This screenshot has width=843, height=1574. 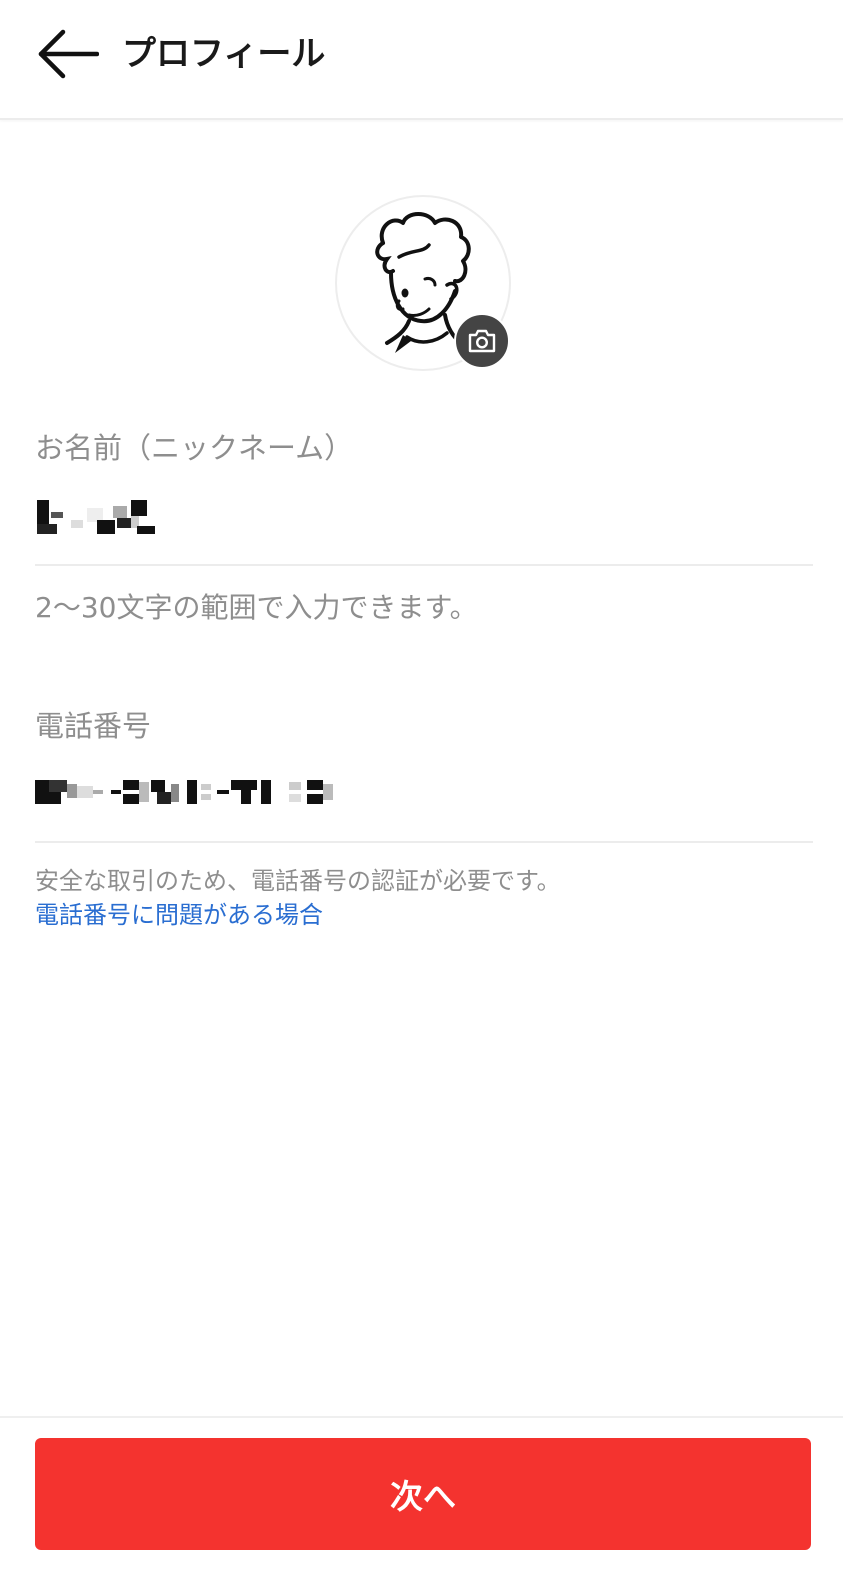 What do you see at coordinates (298, 881) in the screenshot?
I see `phone-help-text: 安全な取引のため、電話番号の認証が必要です。` at bounding box center [298, 881].